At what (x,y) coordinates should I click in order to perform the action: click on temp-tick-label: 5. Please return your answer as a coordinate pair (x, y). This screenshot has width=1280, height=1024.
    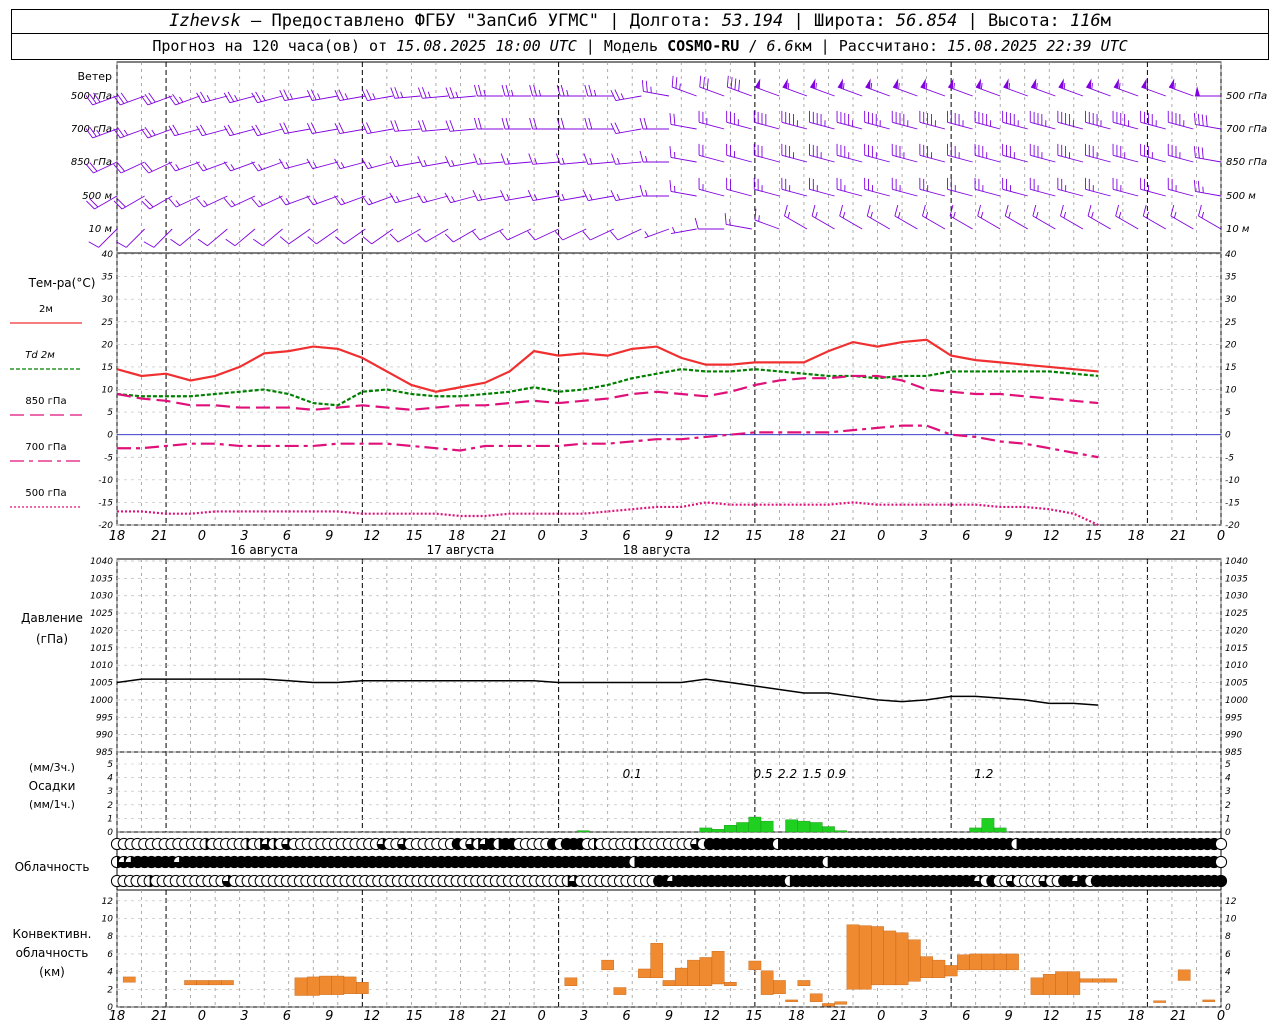
    Looking at the image, I should click on (1228, 413).